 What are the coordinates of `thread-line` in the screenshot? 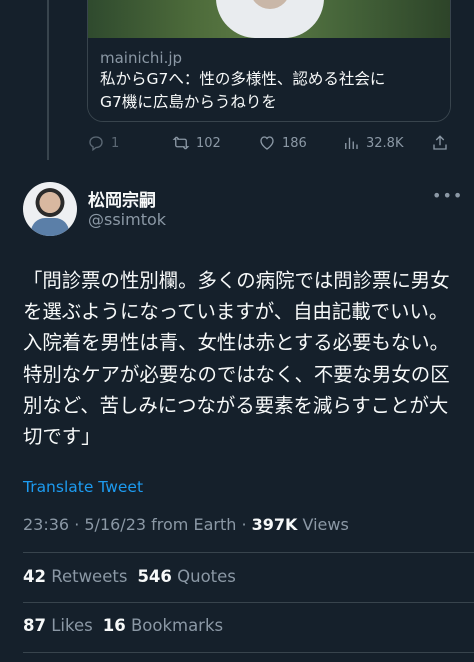 It's located at (48, 80).